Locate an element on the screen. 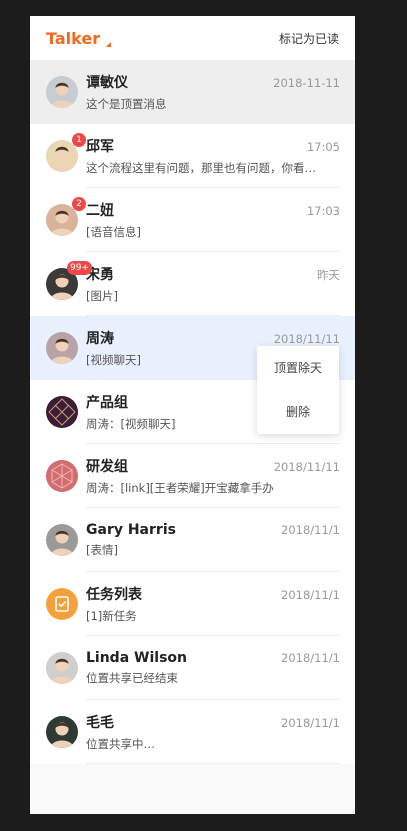 The height and width of the screenshot is (831, 407). delete-menu-item: 删除 is located at coordinates (298, 412).